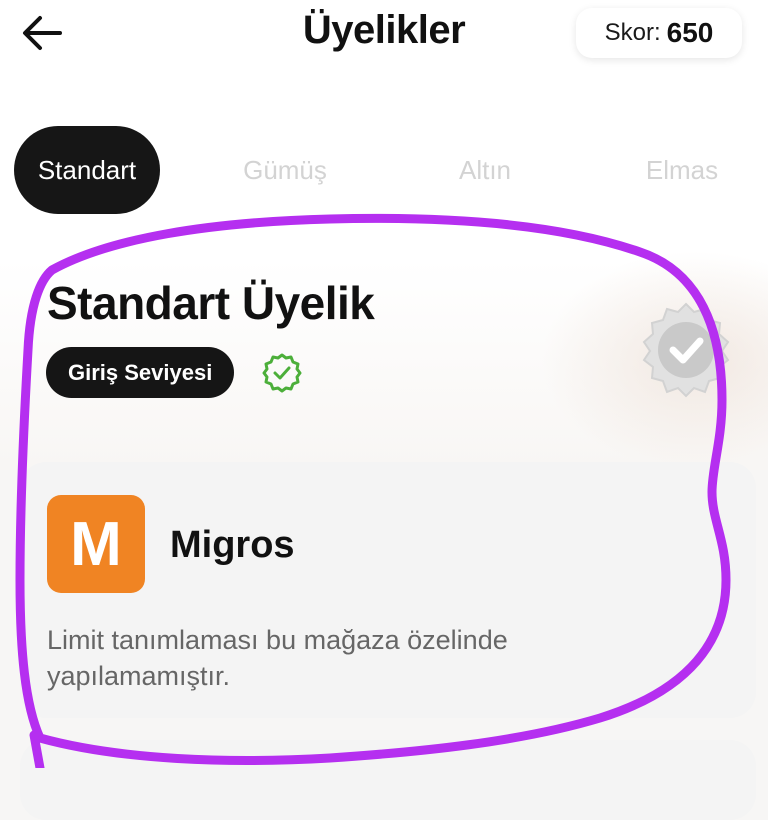 The height and width of the screenshot is (820, 768). I want to click on tab-label: Altın, so click(485, 169).